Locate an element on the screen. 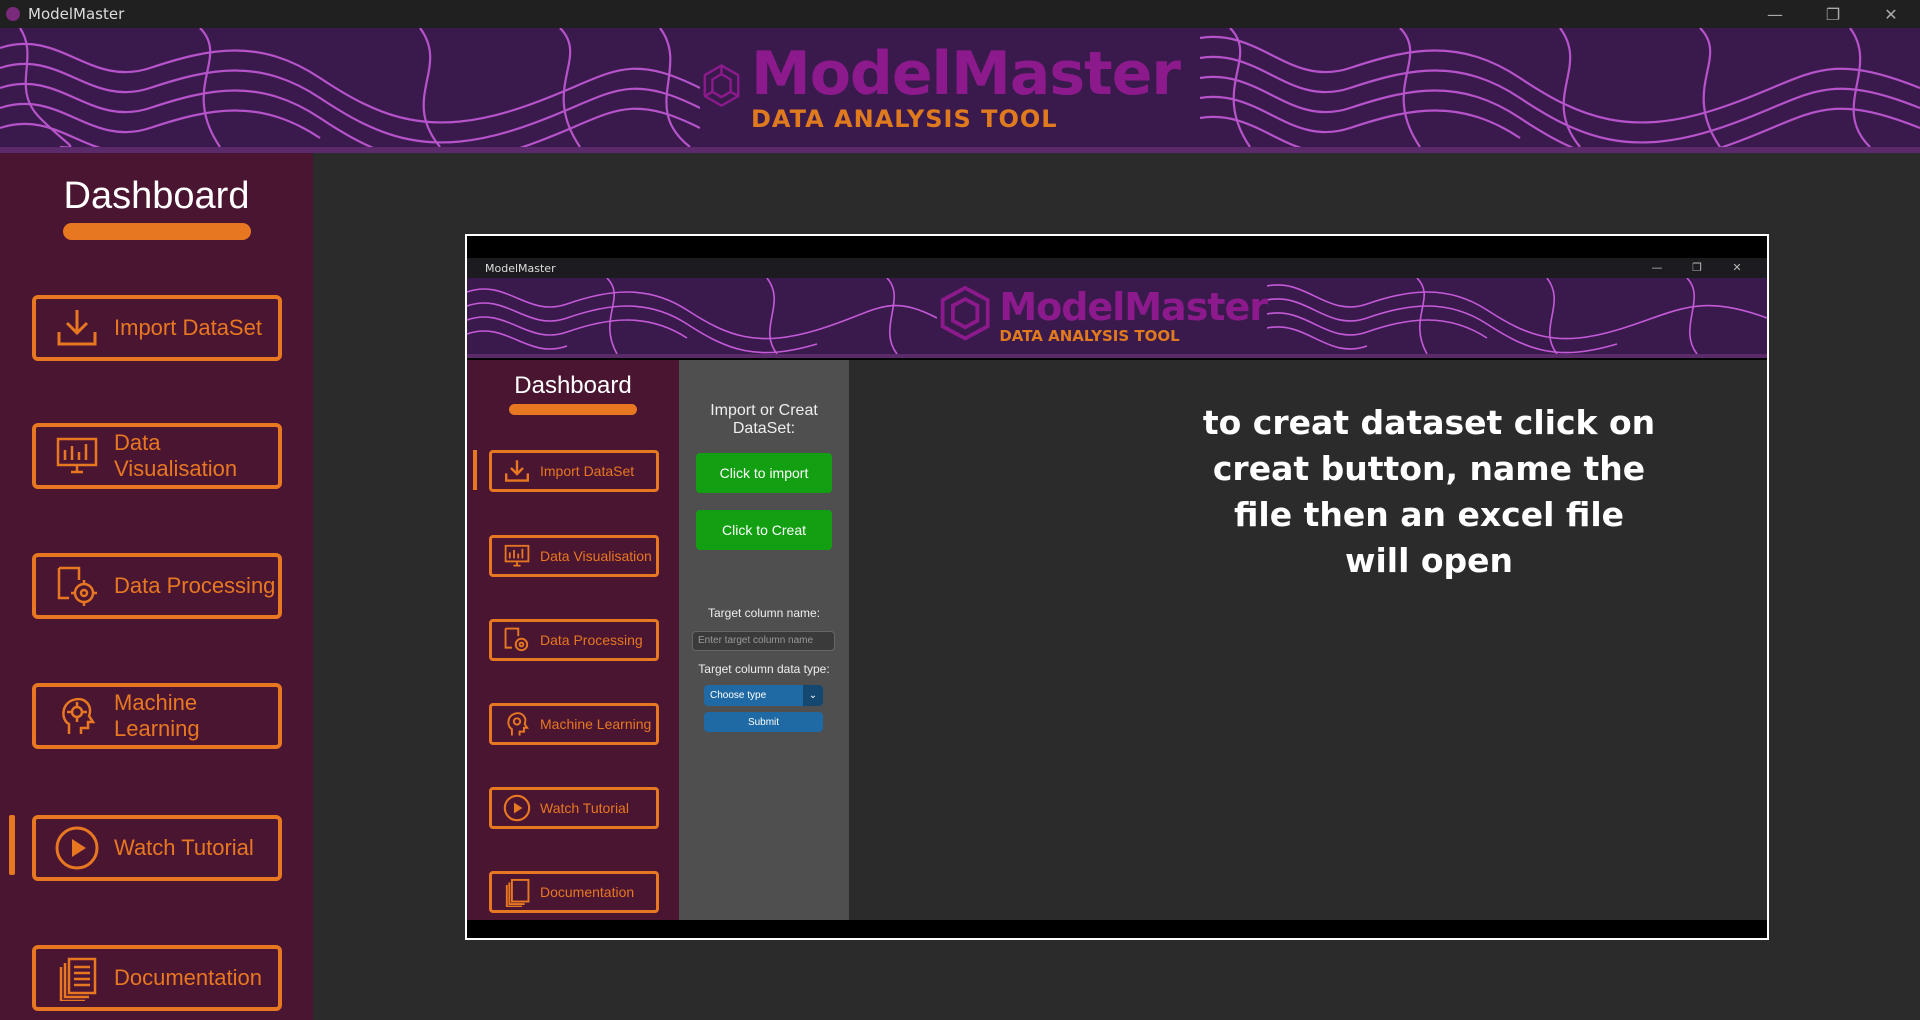  brand-tagline: DATA ANALYSIS TOOL is located at coordinates (904, 118).